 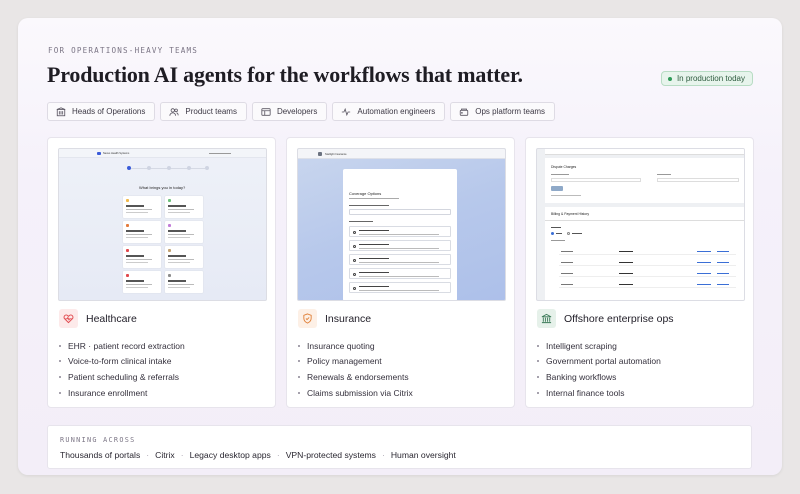 I want to click on list-item: Intelligent scraping, so click(x=599, y=346).